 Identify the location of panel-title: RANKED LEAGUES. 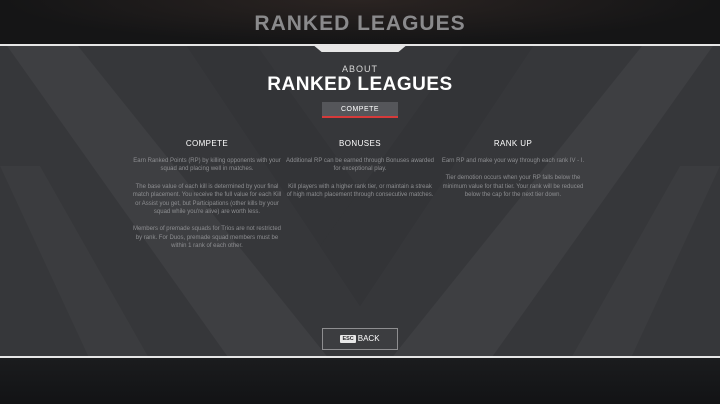
(360, 84).